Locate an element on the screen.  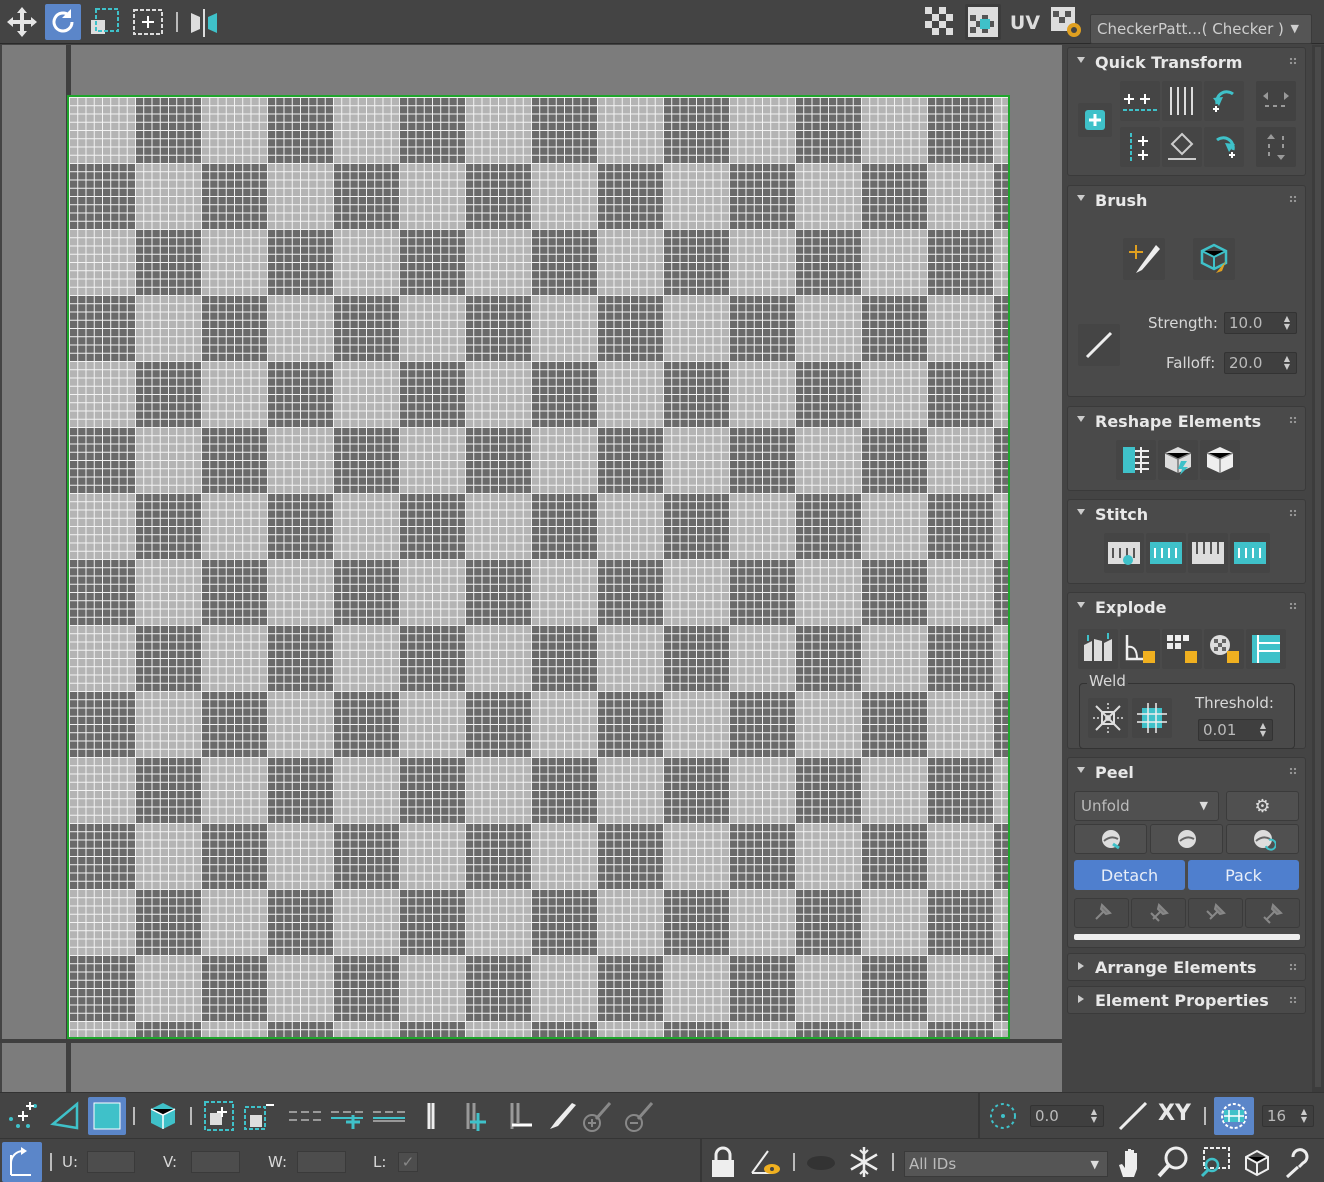
grid-snap-icon is located at coordinates (1234, 1116).